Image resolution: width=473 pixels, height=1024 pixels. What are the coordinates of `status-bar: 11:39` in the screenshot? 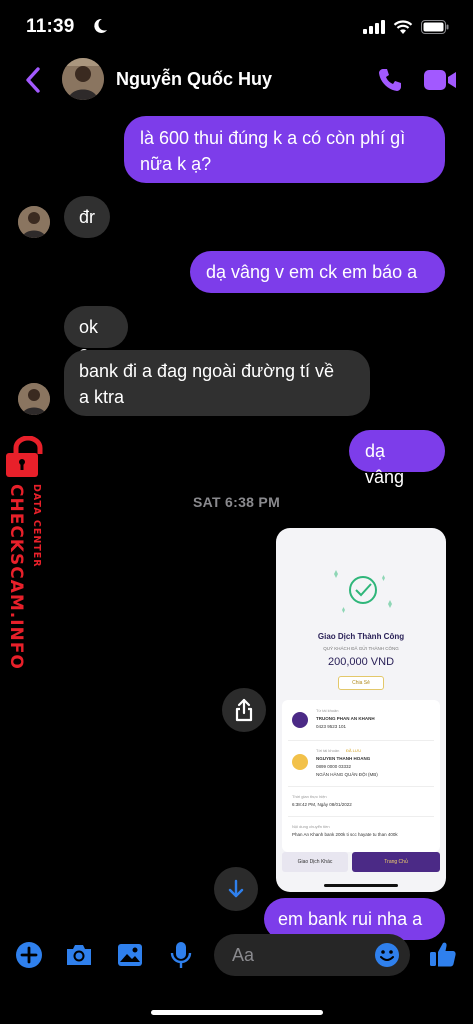 It's located at (236, 28).